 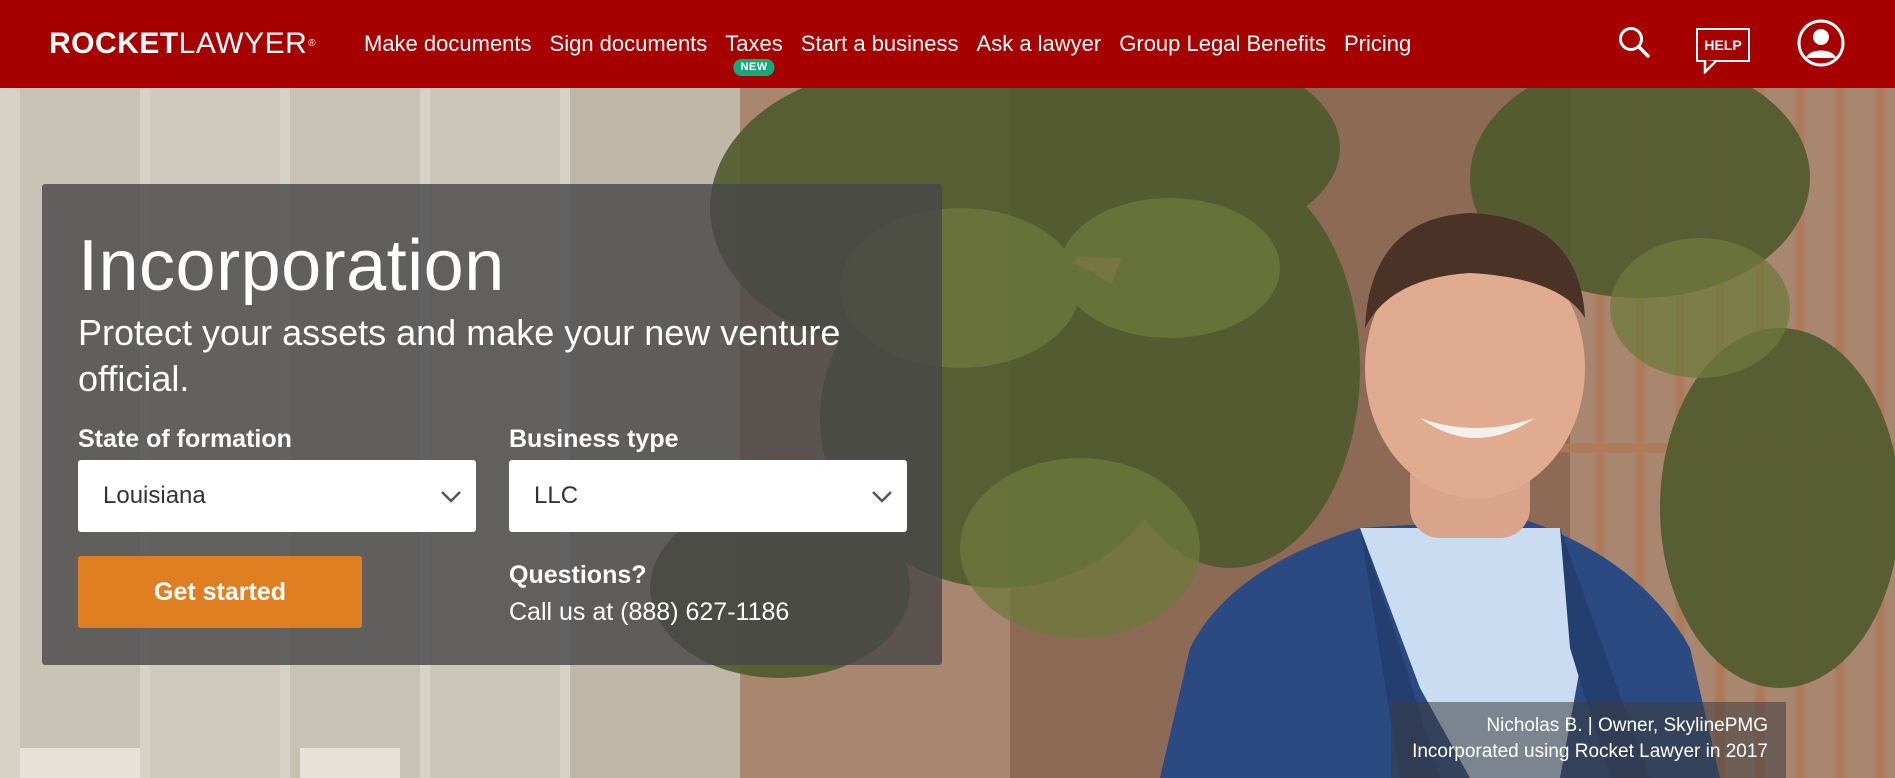 I want to click on search-button, so click(x=1635, y=43).